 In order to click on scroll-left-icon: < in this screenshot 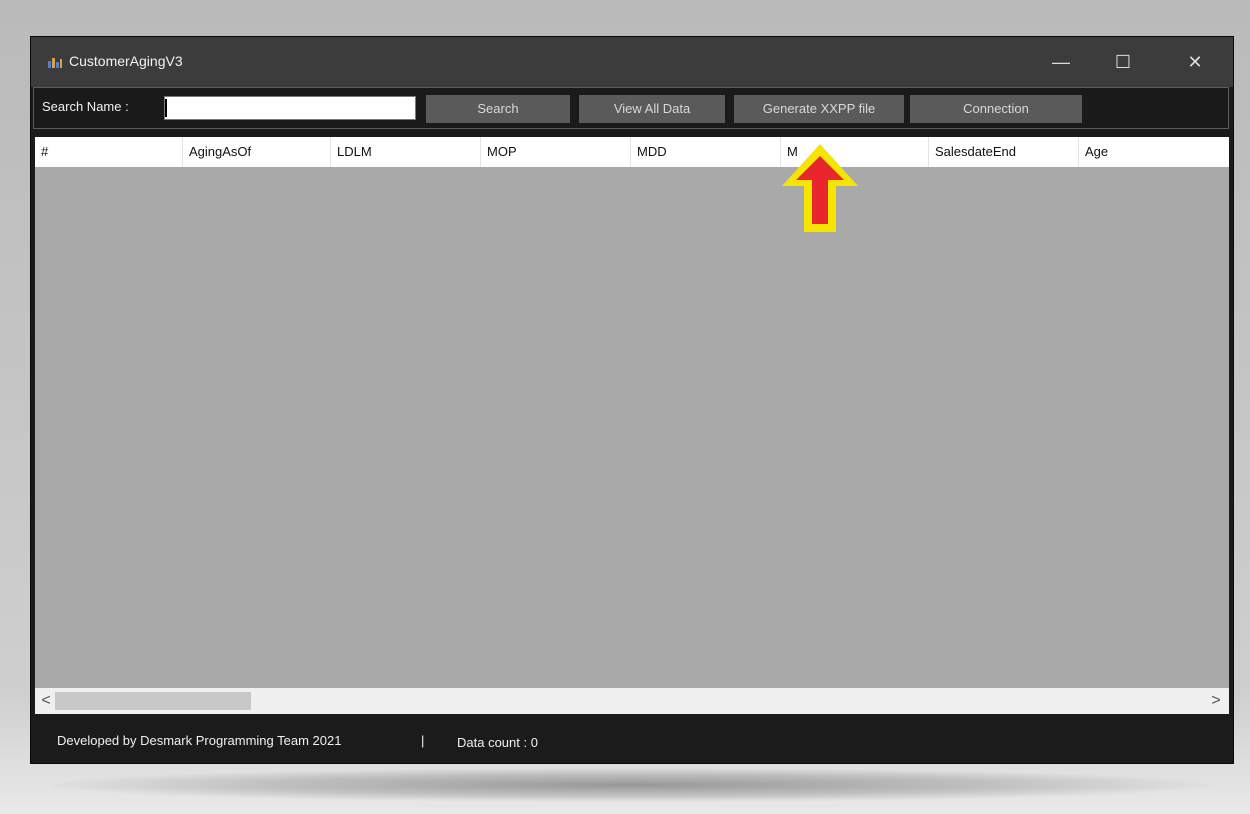, I will do `click(46, 701)`.